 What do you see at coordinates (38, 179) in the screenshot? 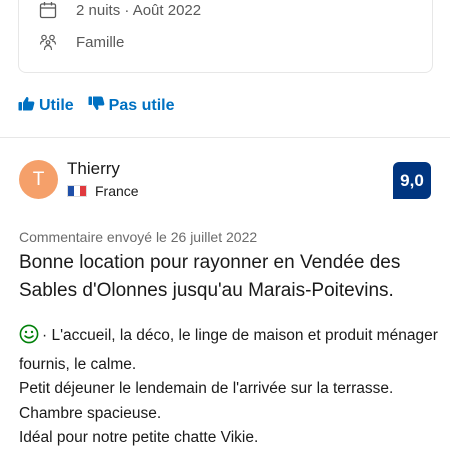
I see `avatar: T` at bounding box center [38, 179].